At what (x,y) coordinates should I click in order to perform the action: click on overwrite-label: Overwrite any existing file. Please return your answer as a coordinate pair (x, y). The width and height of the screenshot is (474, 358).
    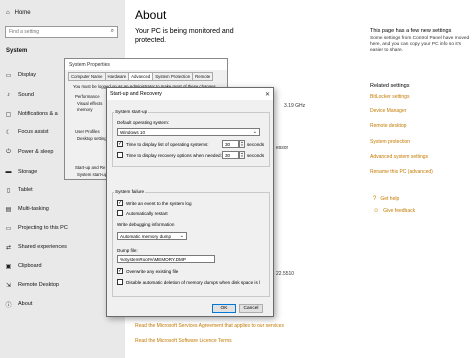
    Looking at the image, I should click on (152, 271).